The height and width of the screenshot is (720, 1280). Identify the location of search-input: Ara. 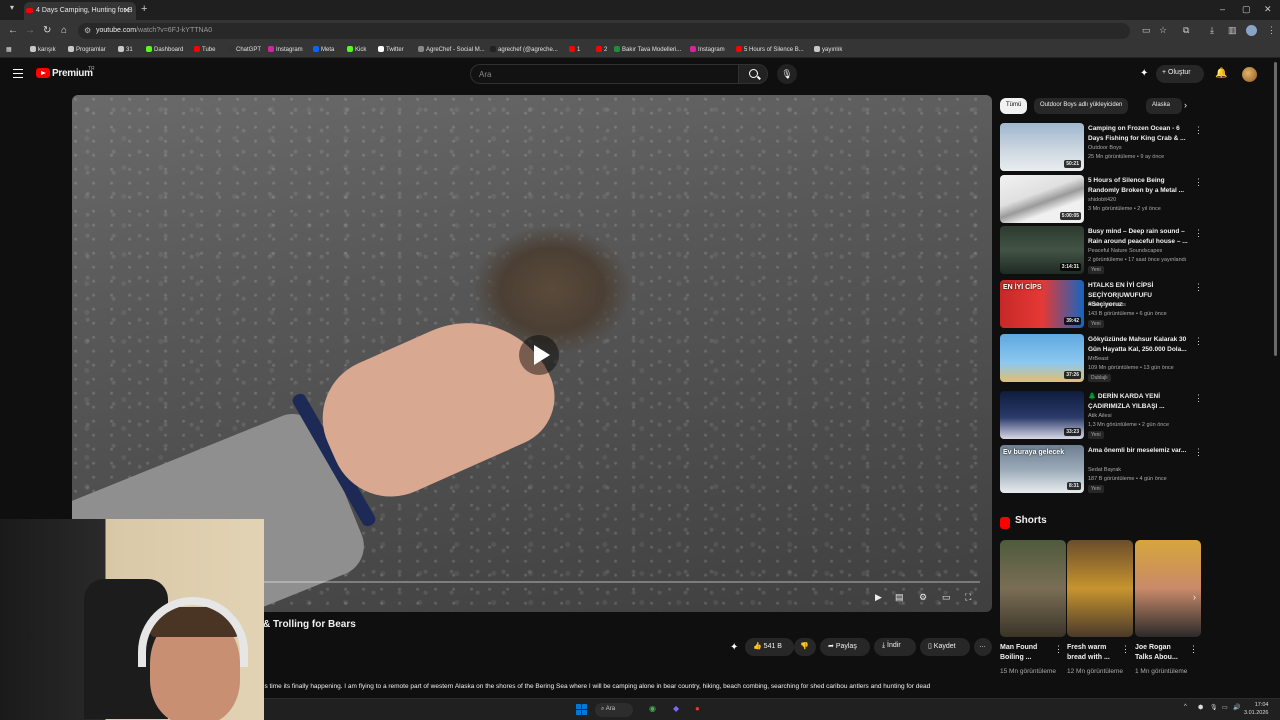
(604, 74).